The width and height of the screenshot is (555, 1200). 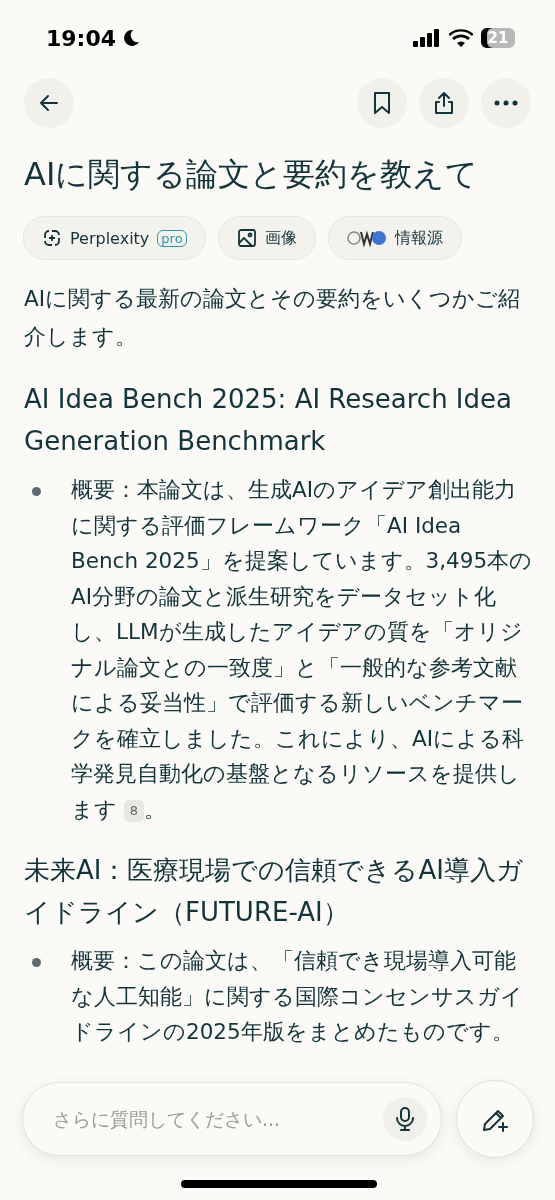 What do you see at coordinates (274, 891) in the screenshot?
I see `section-heading: 未来AI：医療現場での信頼できるAI導入ガイドライン（FUTURE-AI）` at bounding box center [274, 891].